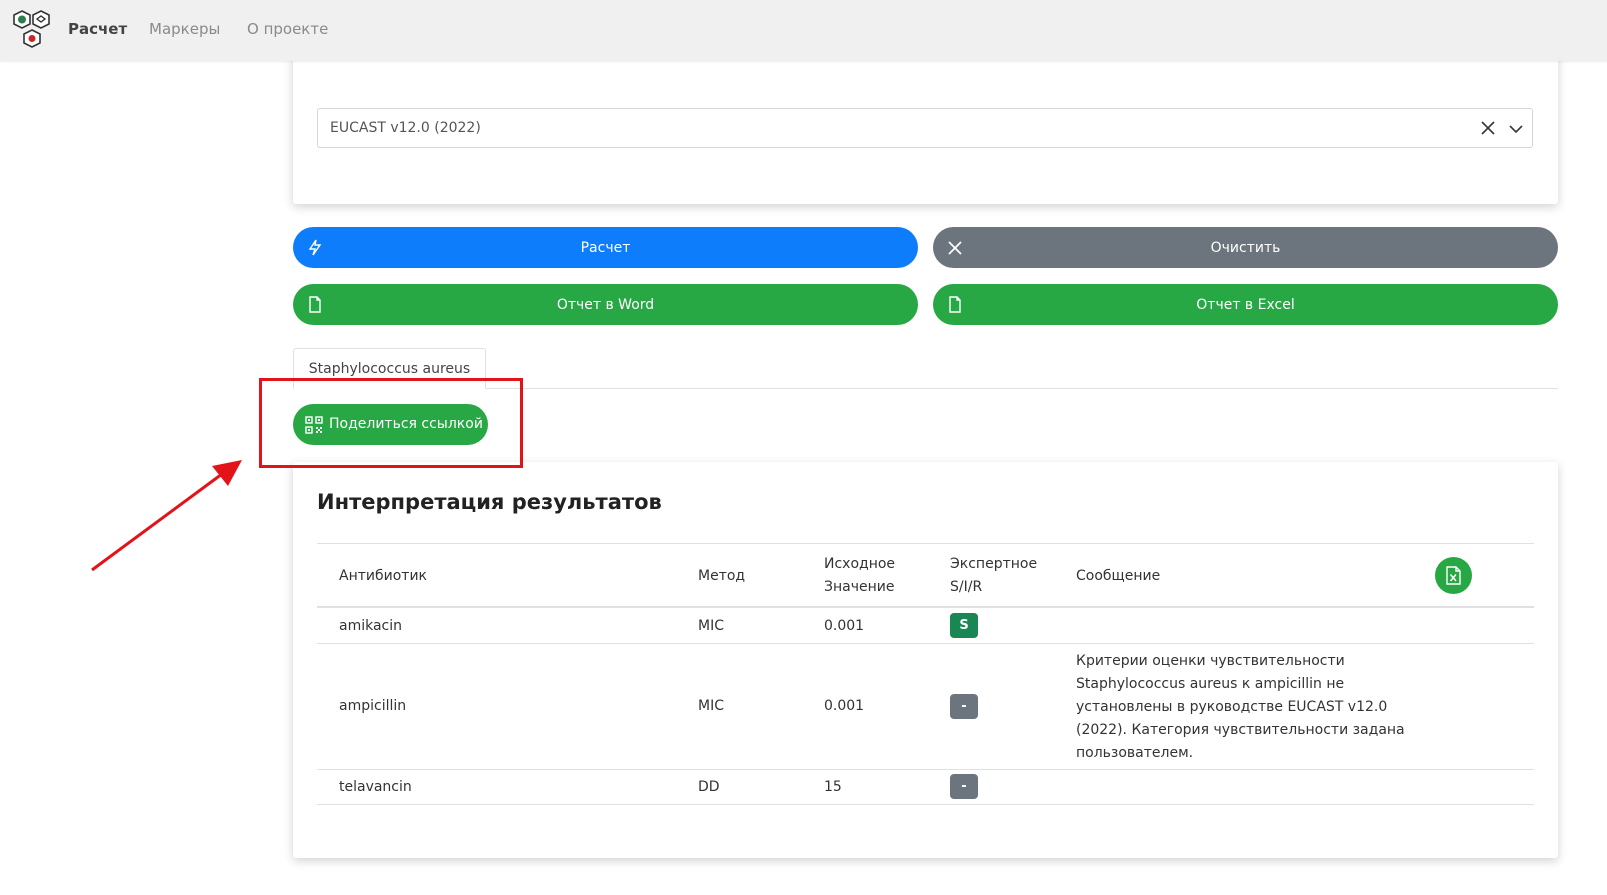 The image size is (1607, 895). I want to click on column-header-initial-line2: Значение, so click(859, 587).